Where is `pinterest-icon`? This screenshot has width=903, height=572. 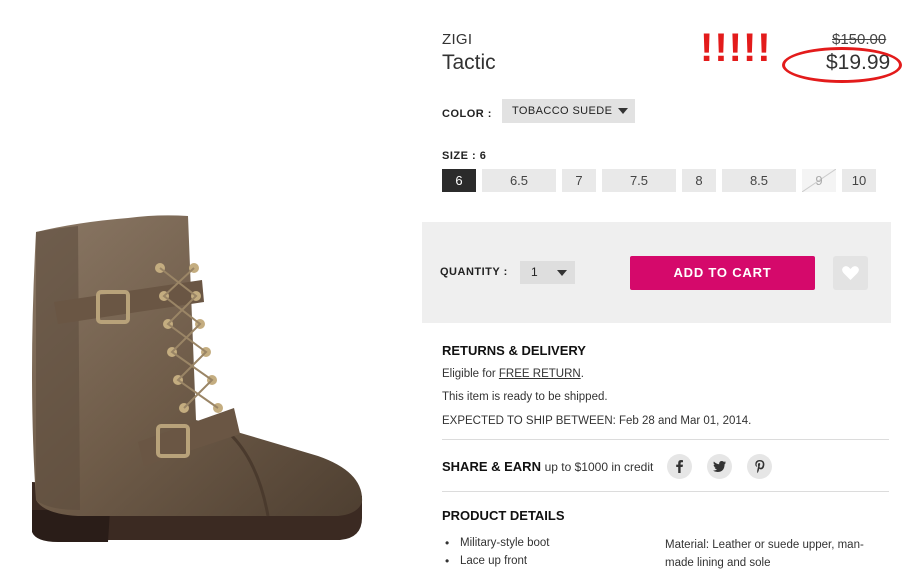
pinterest-icon is located at coordinates (760, 467).